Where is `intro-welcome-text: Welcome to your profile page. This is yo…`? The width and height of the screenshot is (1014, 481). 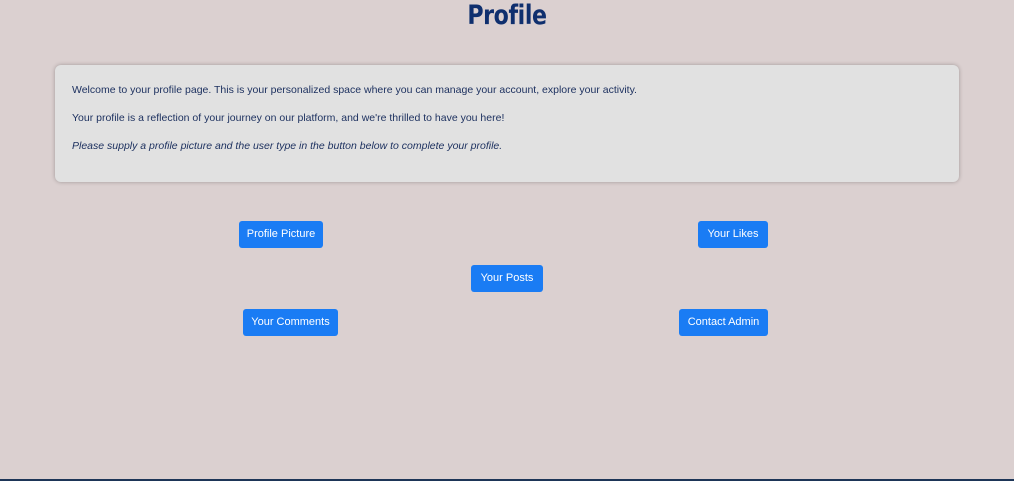
intro-welcome-text: Welcome to your profile page. This is yo… is located at coordinates (354, 90).